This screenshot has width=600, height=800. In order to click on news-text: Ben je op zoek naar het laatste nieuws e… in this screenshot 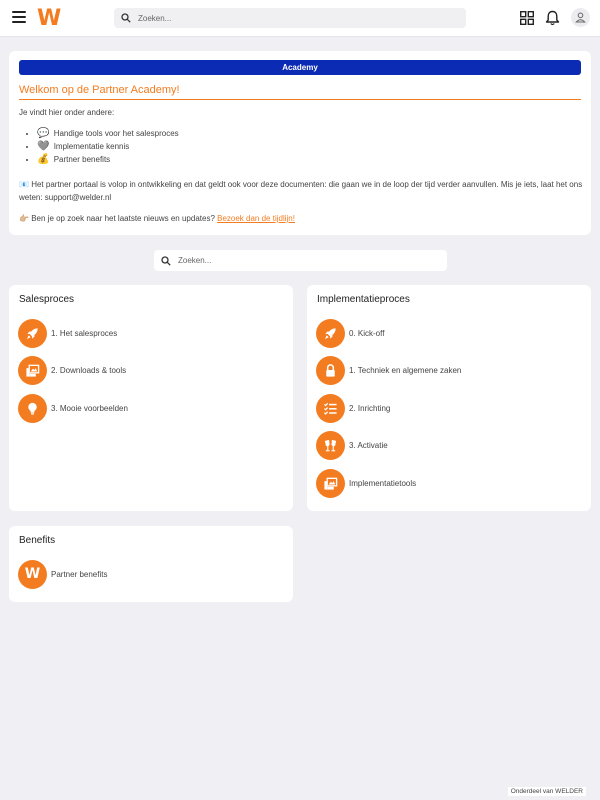, I will do `click(123, 218)`.